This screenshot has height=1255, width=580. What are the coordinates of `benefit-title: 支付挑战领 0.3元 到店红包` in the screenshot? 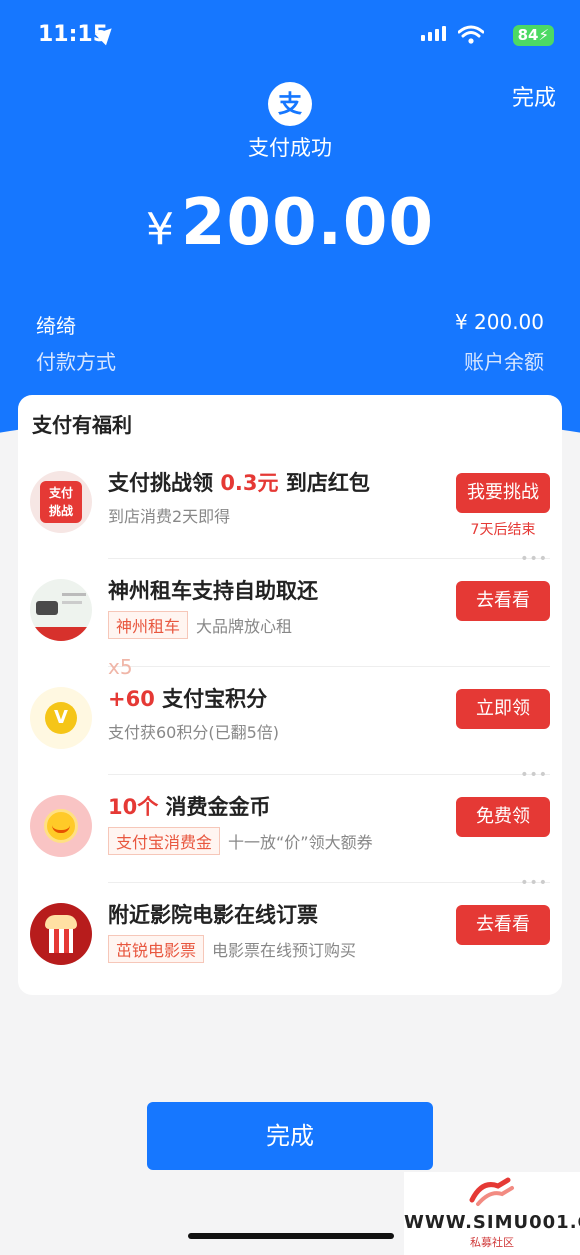 It's located at (239, 482).